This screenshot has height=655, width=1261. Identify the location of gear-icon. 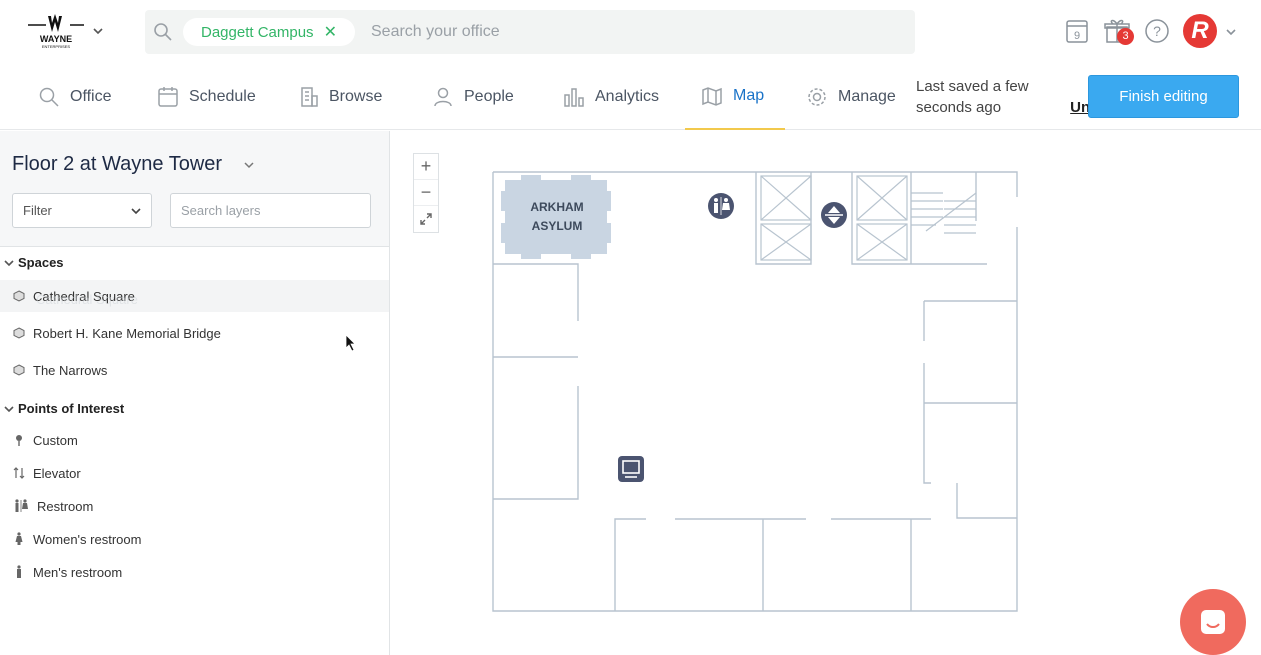
(817, 96).